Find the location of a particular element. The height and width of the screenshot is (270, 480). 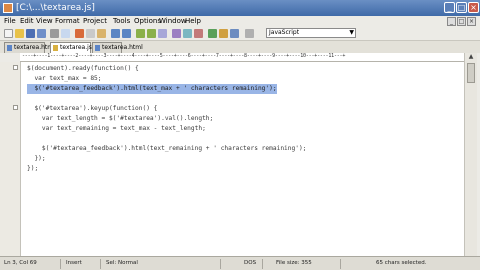

browser-preview-icon is located at coordinates (212, 33).